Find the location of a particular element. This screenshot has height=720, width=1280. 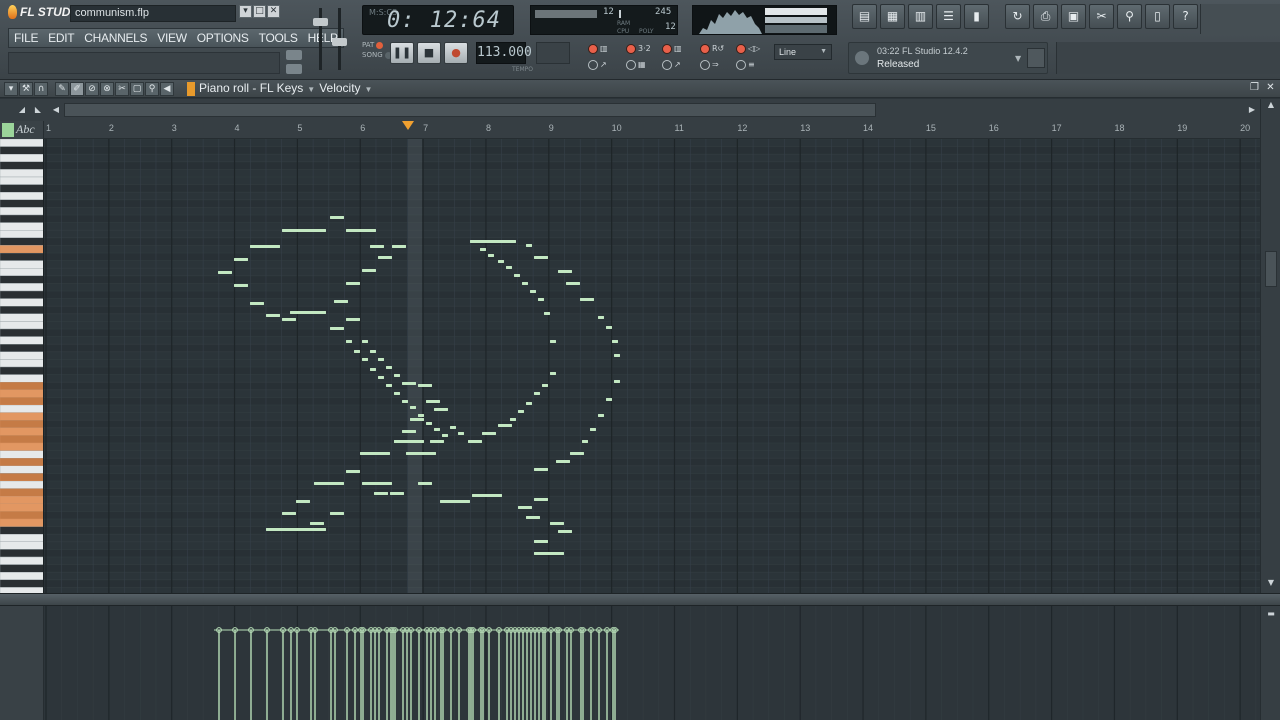

mixer-icon: ▮ is located at coordinates (976, 16).